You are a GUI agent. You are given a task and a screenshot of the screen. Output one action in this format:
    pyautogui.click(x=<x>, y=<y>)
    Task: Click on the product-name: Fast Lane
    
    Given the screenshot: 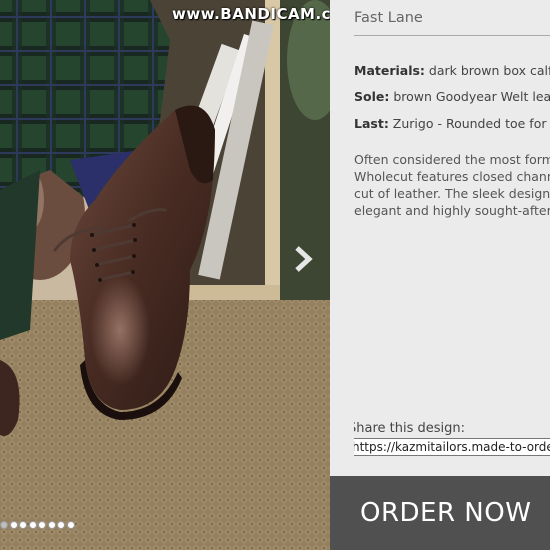 What is the action you would take?
    pyautogui.click(x=388, y=18)
    